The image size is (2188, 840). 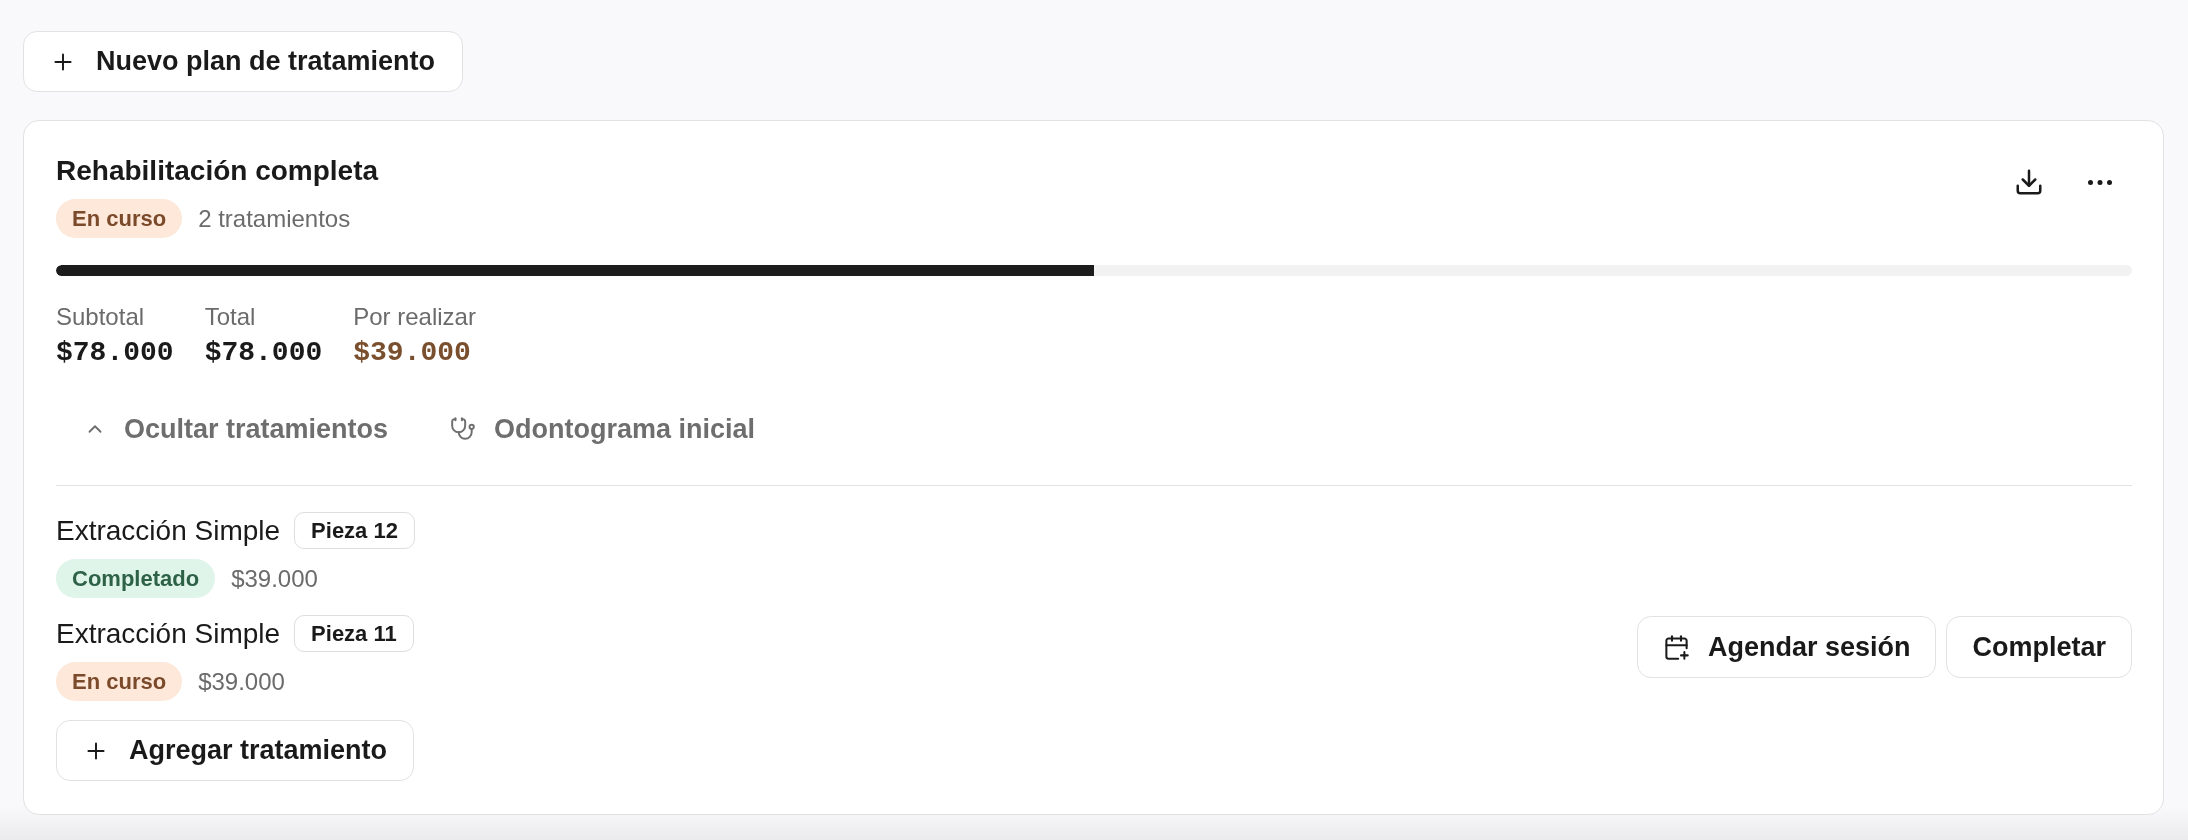 What do you see at coordinates (243, 61) in the screenshot?
I see `new-plan-button: Nuevo plan de tratamiento` at bounding box center [243, 61].